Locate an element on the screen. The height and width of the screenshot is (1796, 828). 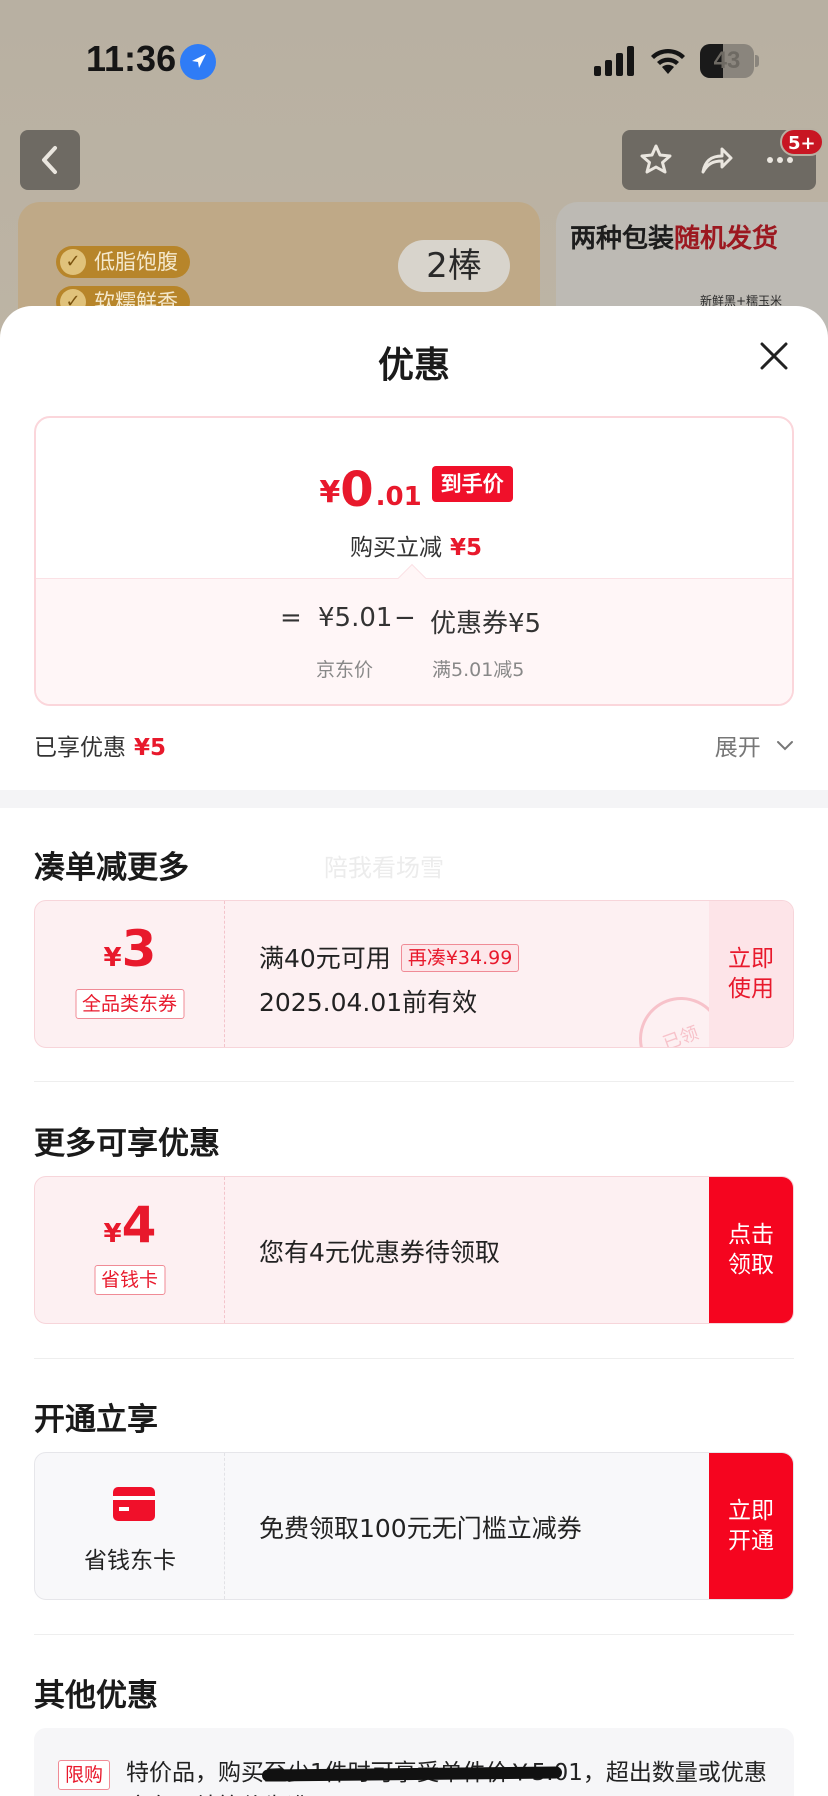
limit-tag: 限购 is located at coordinates (84, 1775).